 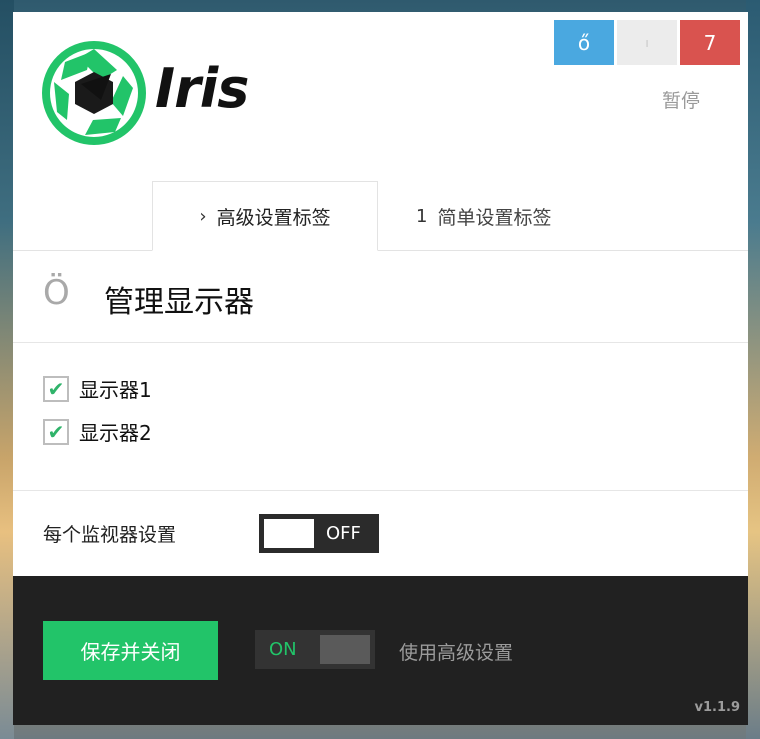 I want to click on monitor-2-option: ✔ 显示器2, so click(x=97, y=431).